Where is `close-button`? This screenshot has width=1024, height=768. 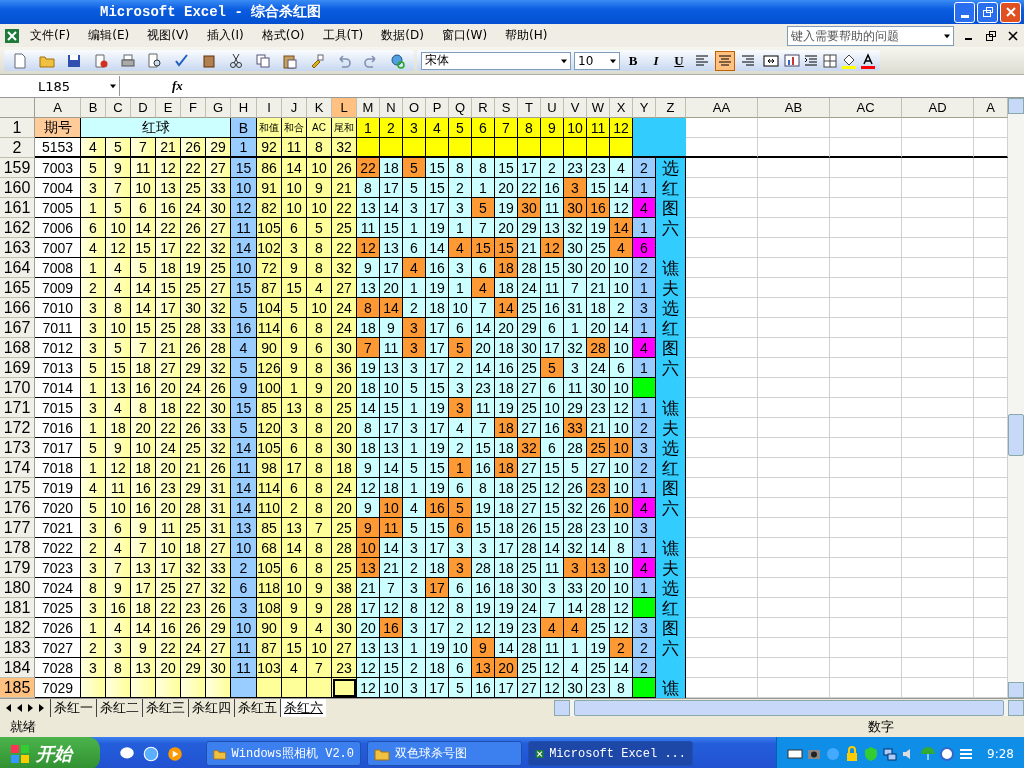
close-button is located at coordinates (1010, 12).